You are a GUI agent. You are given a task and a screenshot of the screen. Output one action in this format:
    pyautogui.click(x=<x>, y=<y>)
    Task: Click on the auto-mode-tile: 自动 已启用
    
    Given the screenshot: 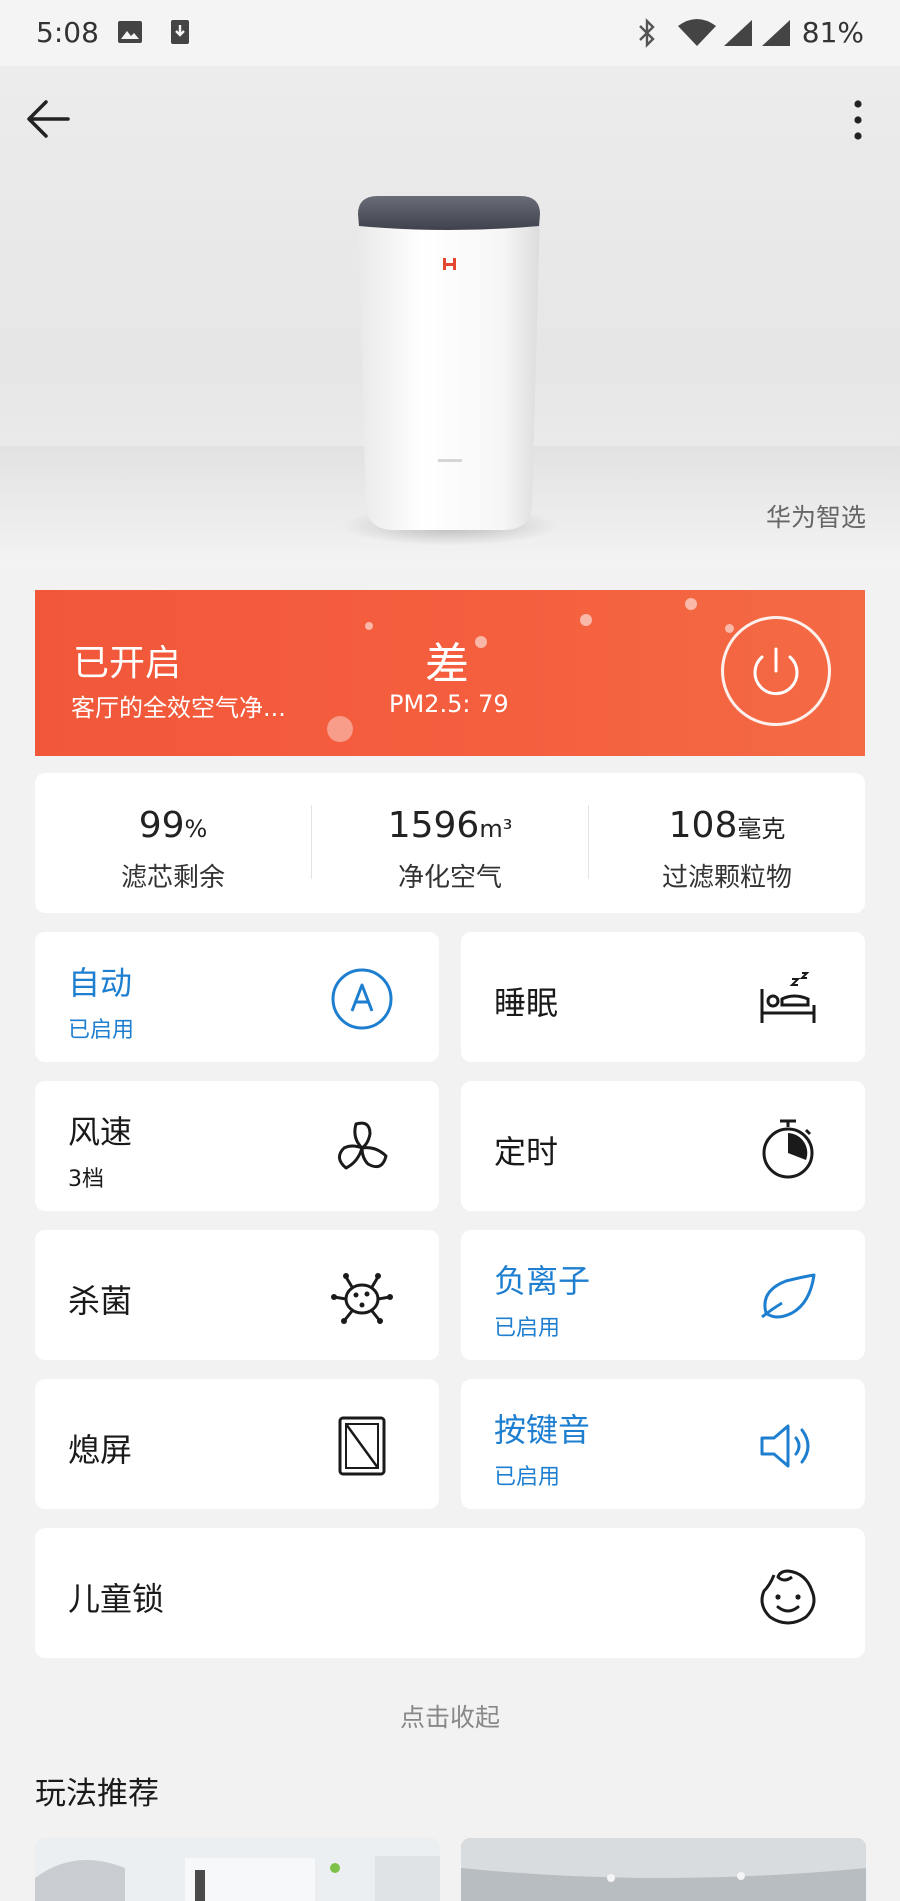 What is the action you would take?
    pyautogui.click(x=237, y=997)
    